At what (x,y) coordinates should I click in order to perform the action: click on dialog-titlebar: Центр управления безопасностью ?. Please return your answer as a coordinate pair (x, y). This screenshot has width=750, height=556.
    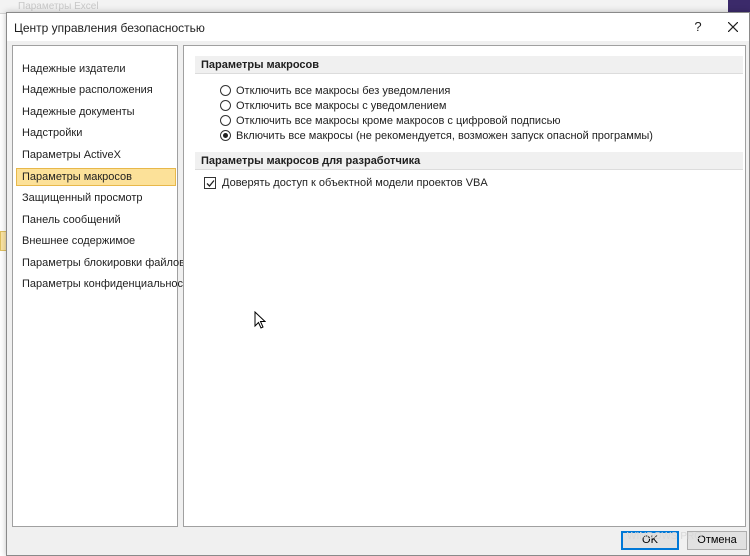
    Looking at the image, I should click on (378, 27).